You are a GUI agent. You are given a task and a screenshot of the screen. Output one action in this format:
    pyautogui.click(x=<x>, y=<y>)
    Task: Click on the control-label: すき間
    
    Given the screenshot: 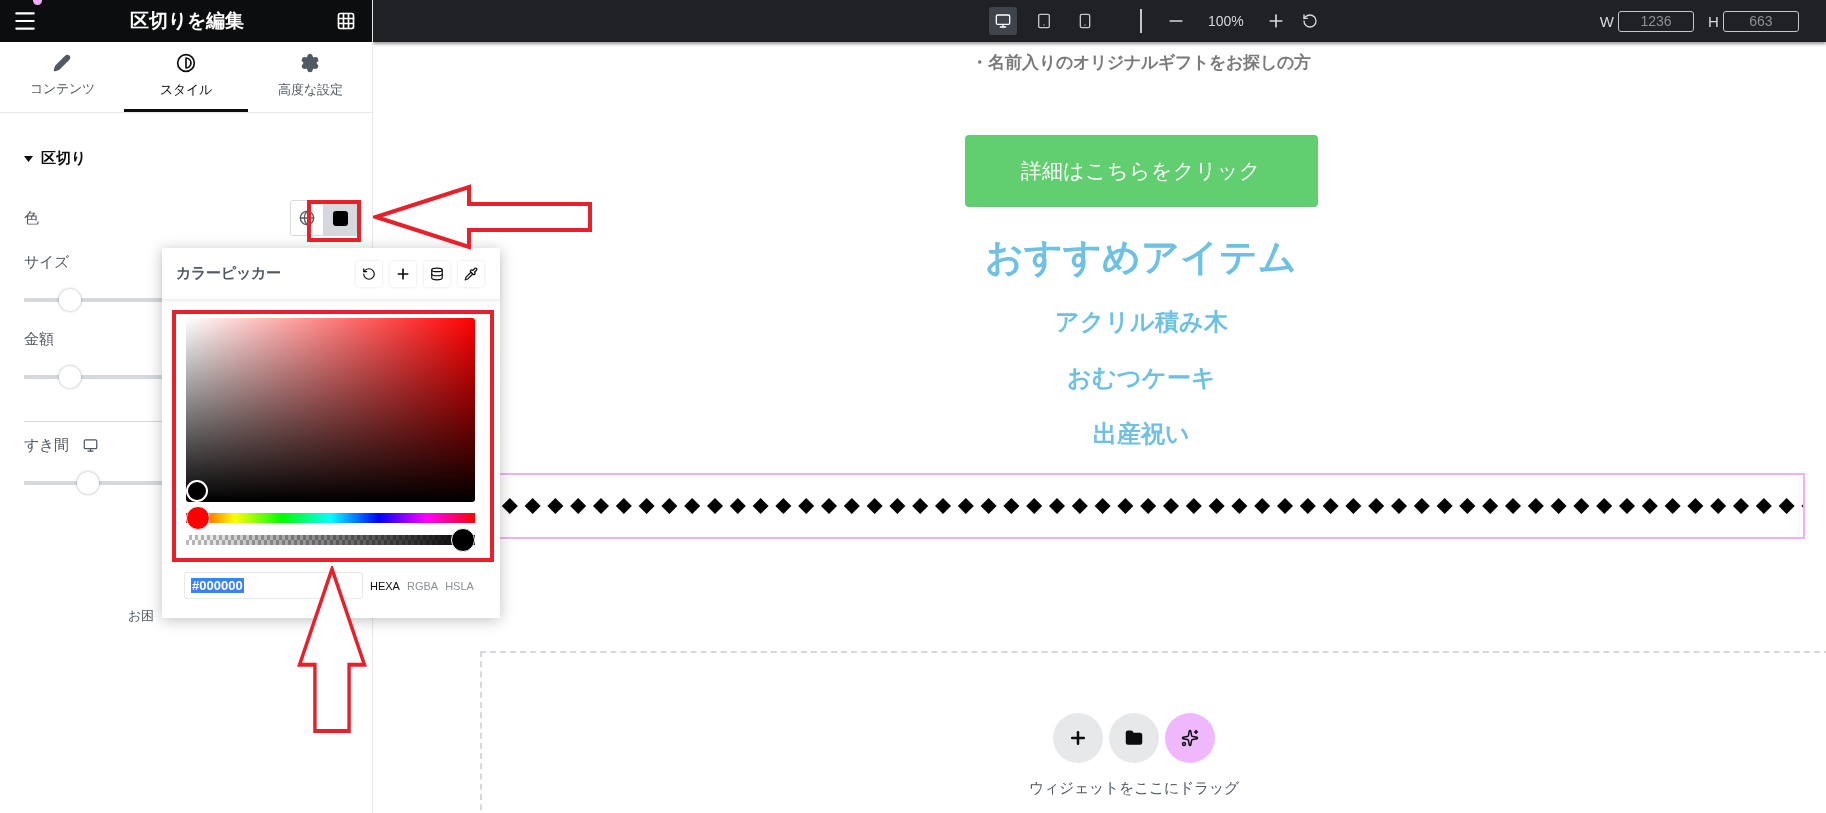 What is the action you would take?
    pyautogui.click(x=46, y=445)
    